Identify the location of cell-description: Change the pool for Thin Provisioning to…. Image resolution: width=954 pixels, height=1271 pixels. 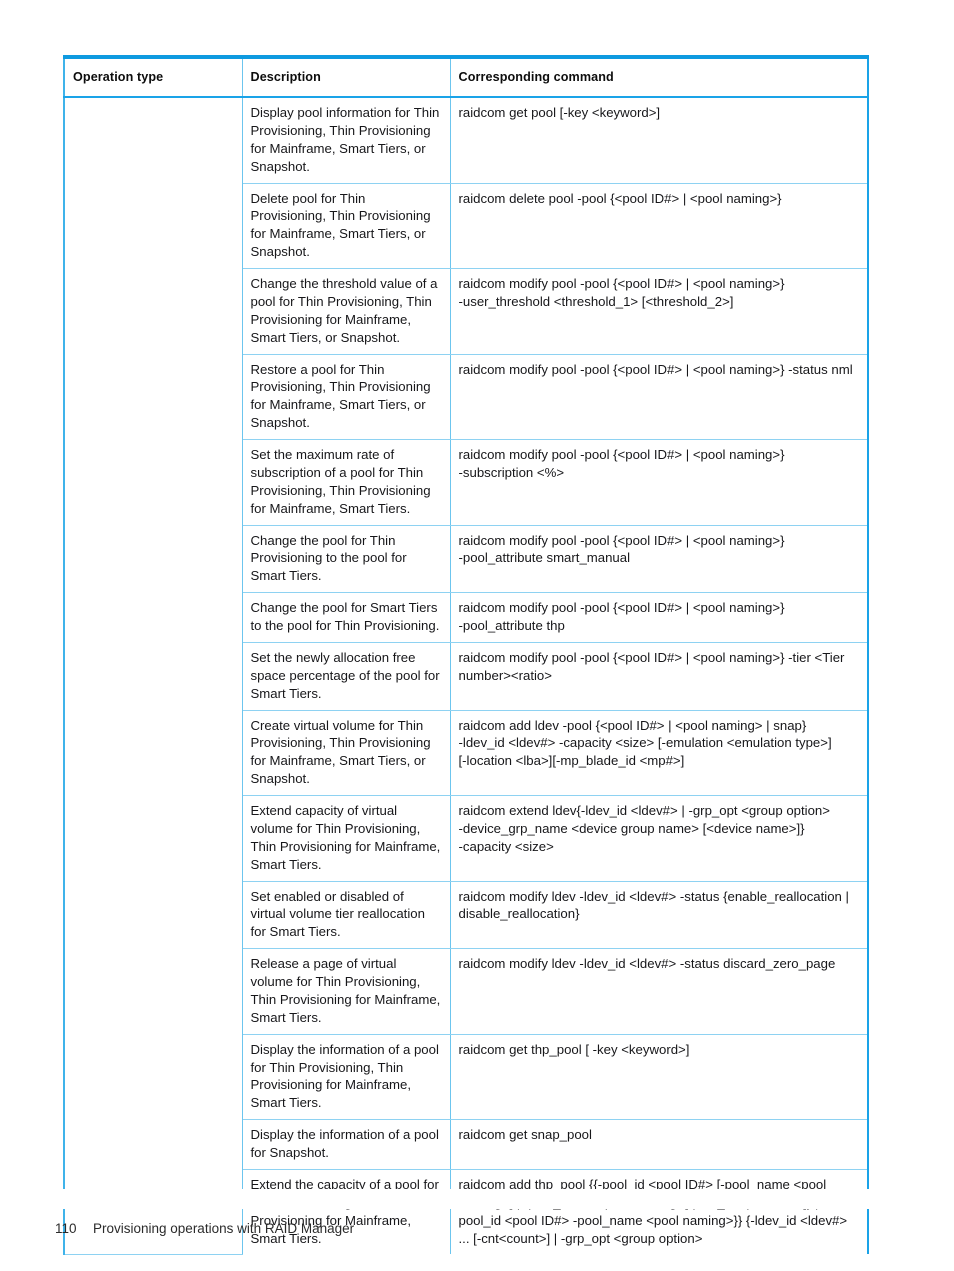
(346, 559).